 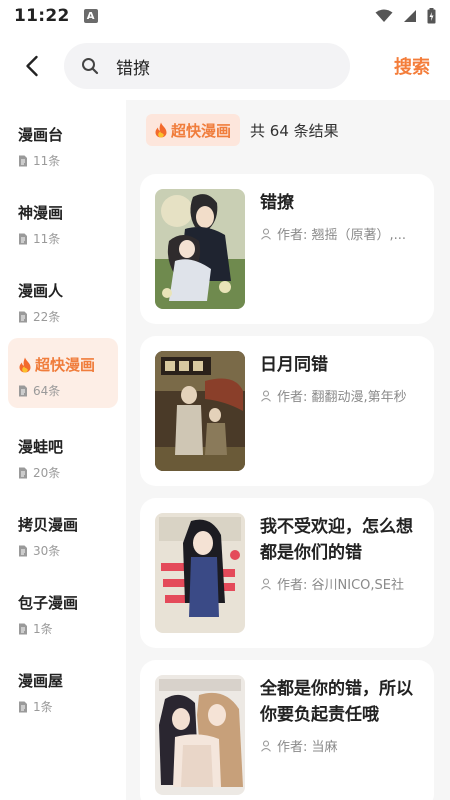 I want to click on wifi-icon, so click(x=384, y=15).